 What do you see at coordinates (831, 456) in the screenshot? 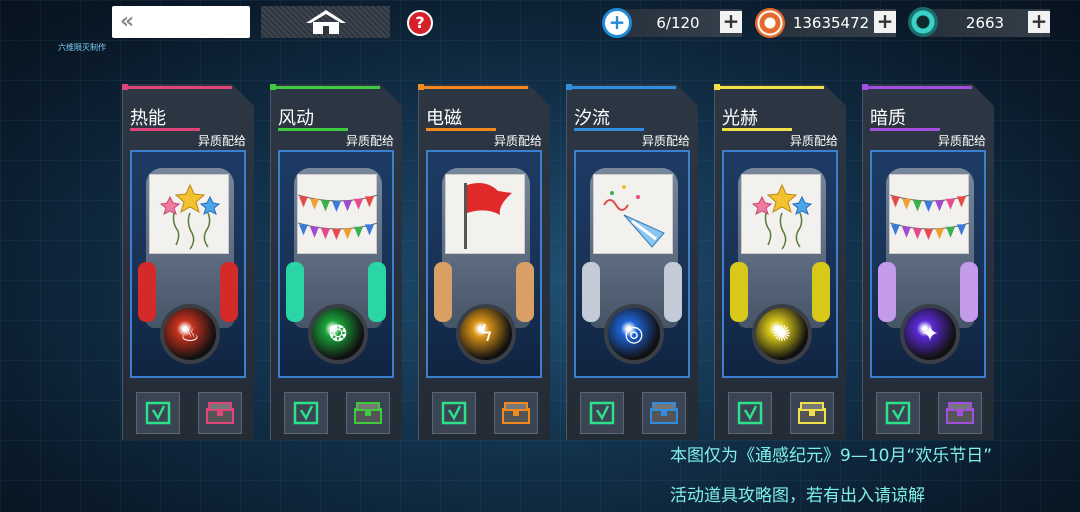
I see `caption-line-1: 本图仅为《通感纪元》9—10月“欢乐节日”` at bounding box center [831, 456].